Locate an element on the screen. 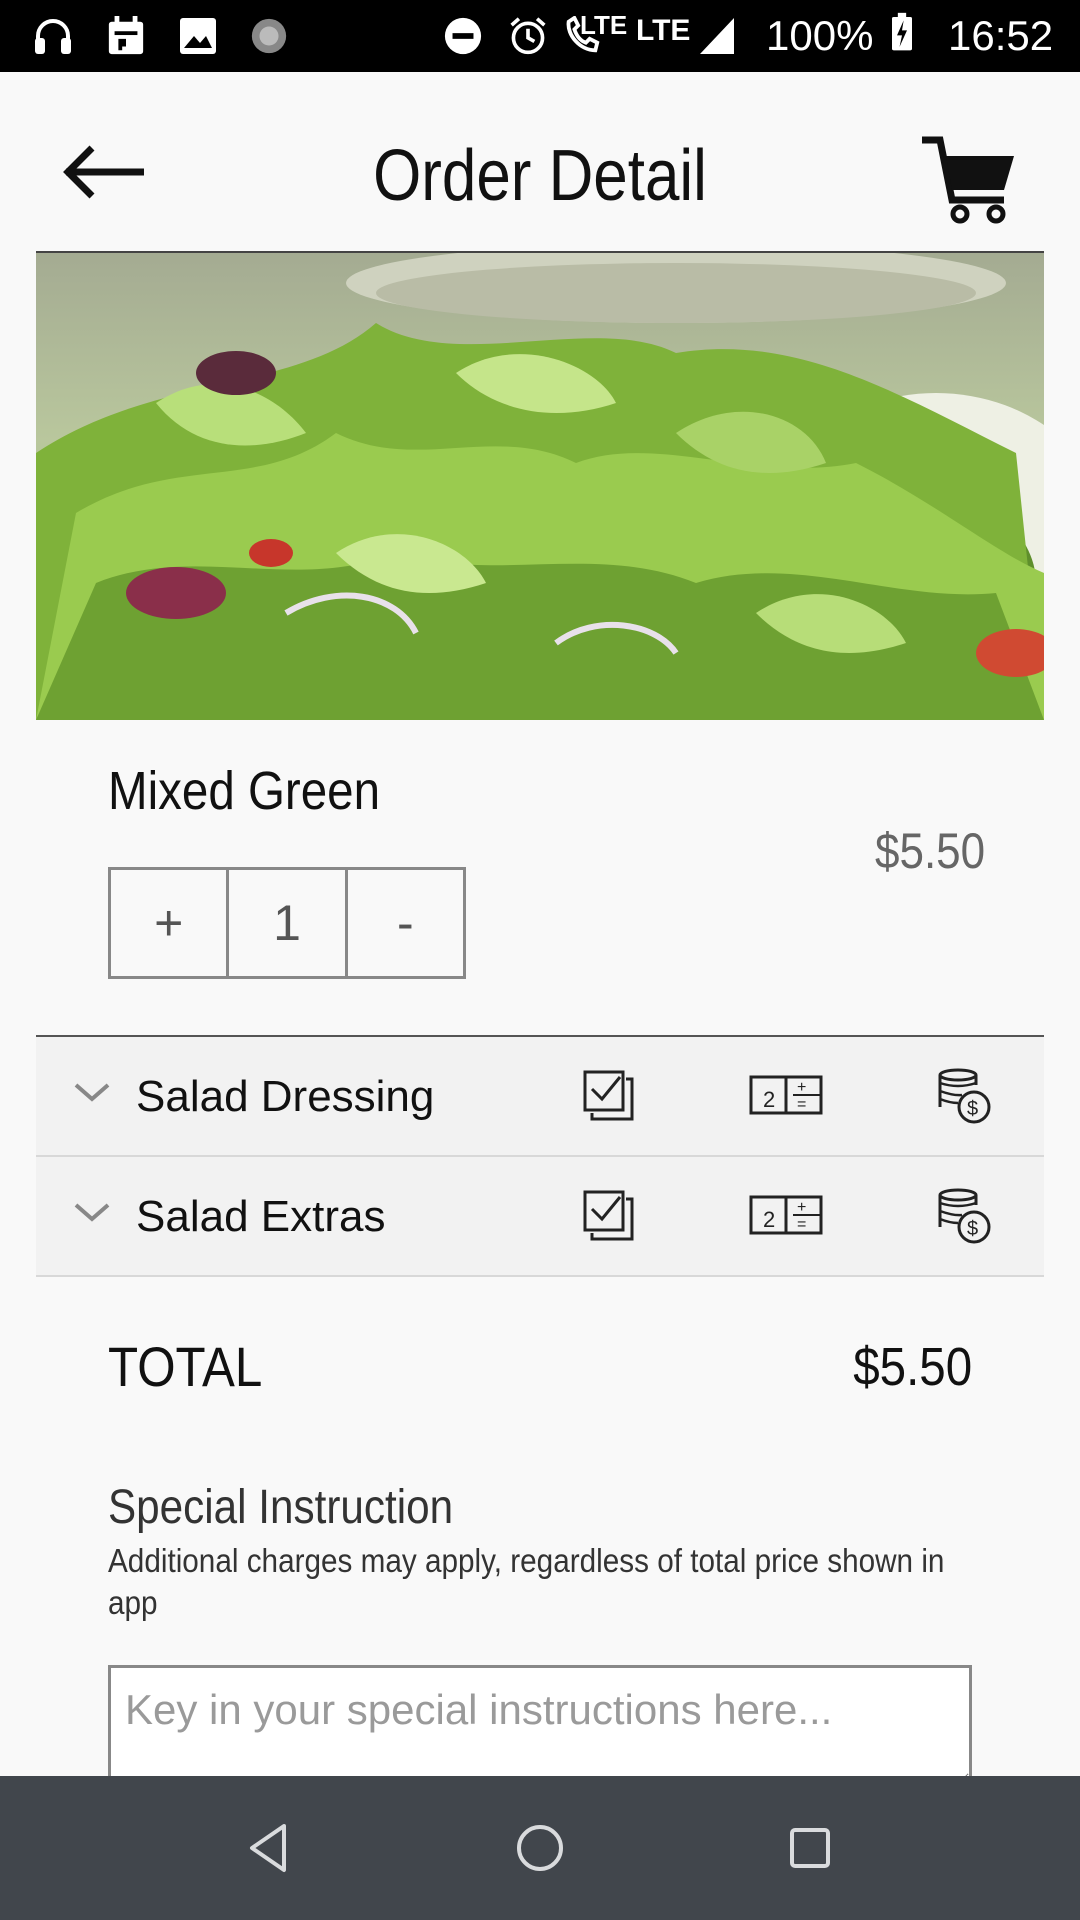 Image resolution: width=1080 pixels, height=1920 pixels. battery-percent: 100% is located at coordinates (820, 35).